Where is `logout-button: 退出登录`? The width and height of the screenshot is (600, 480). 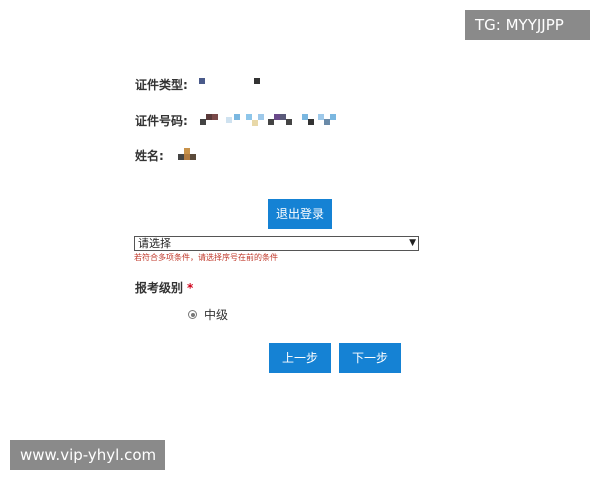 logout-button: 退出登录 is located at coordinates (300, 214).